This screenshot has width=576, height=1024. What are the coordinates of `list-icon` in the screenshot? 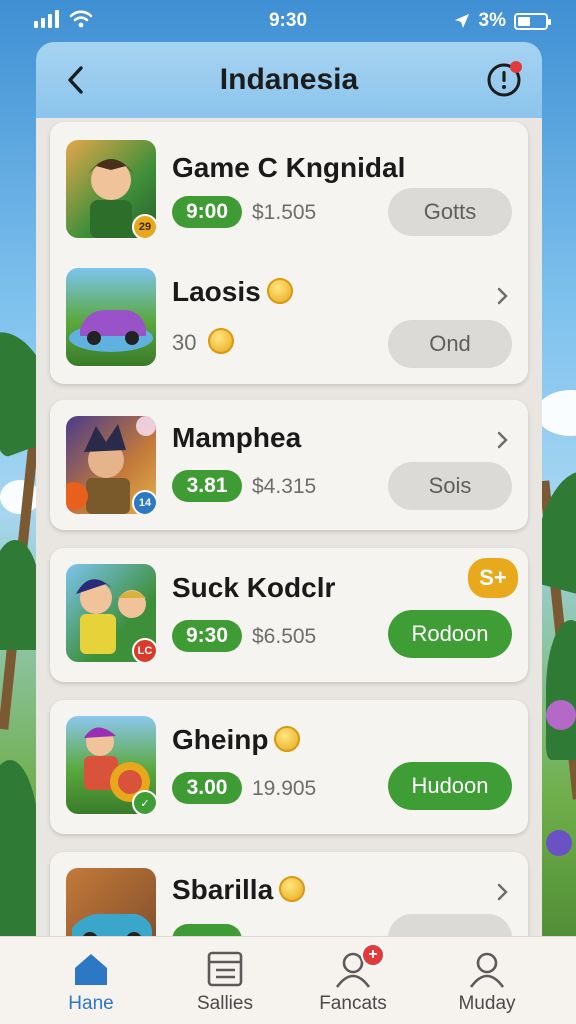 It's located at (225, 969).